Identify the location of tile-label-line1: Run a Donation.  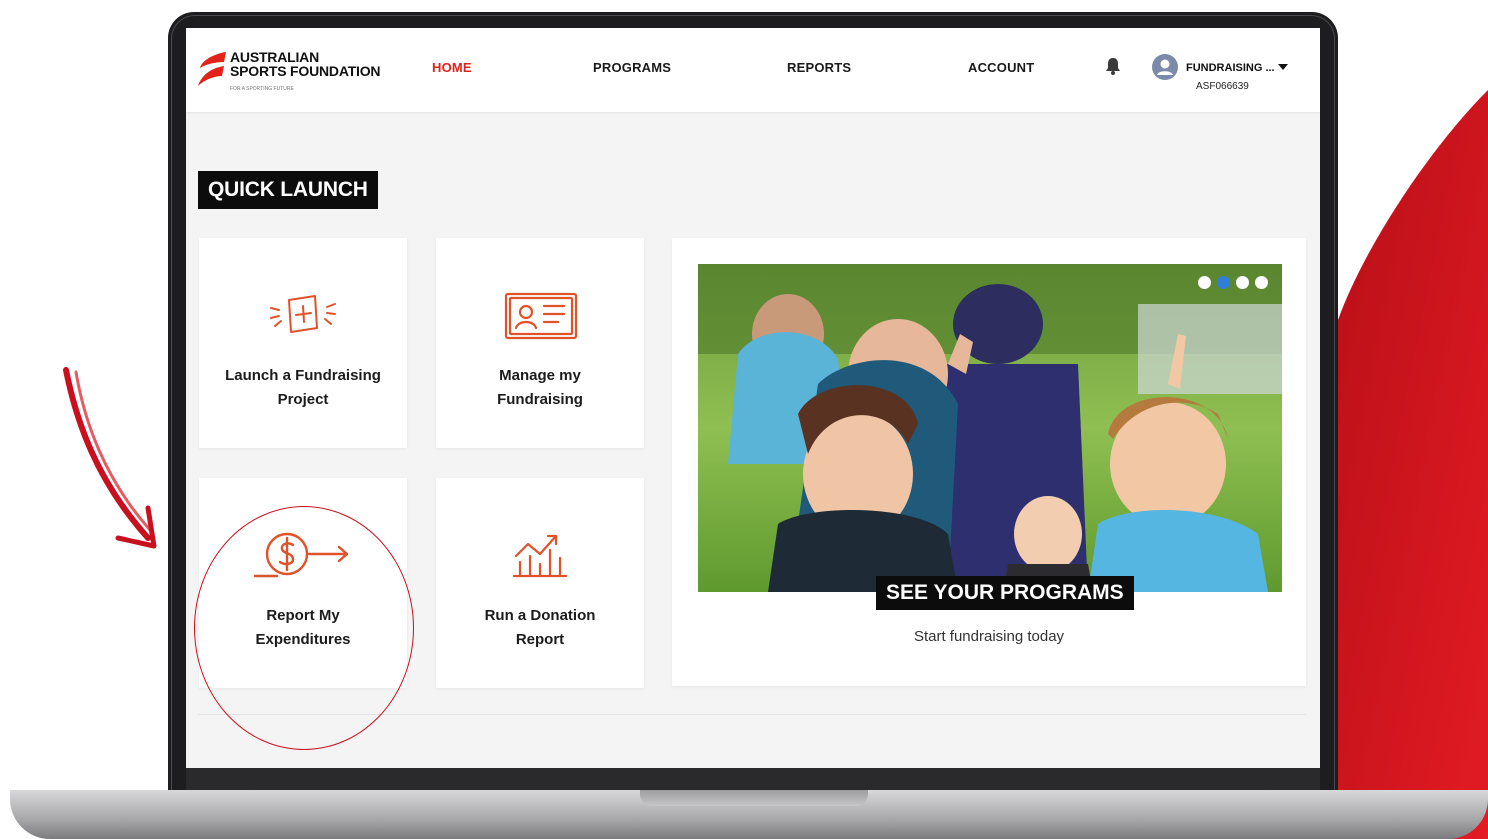
(540, 615).